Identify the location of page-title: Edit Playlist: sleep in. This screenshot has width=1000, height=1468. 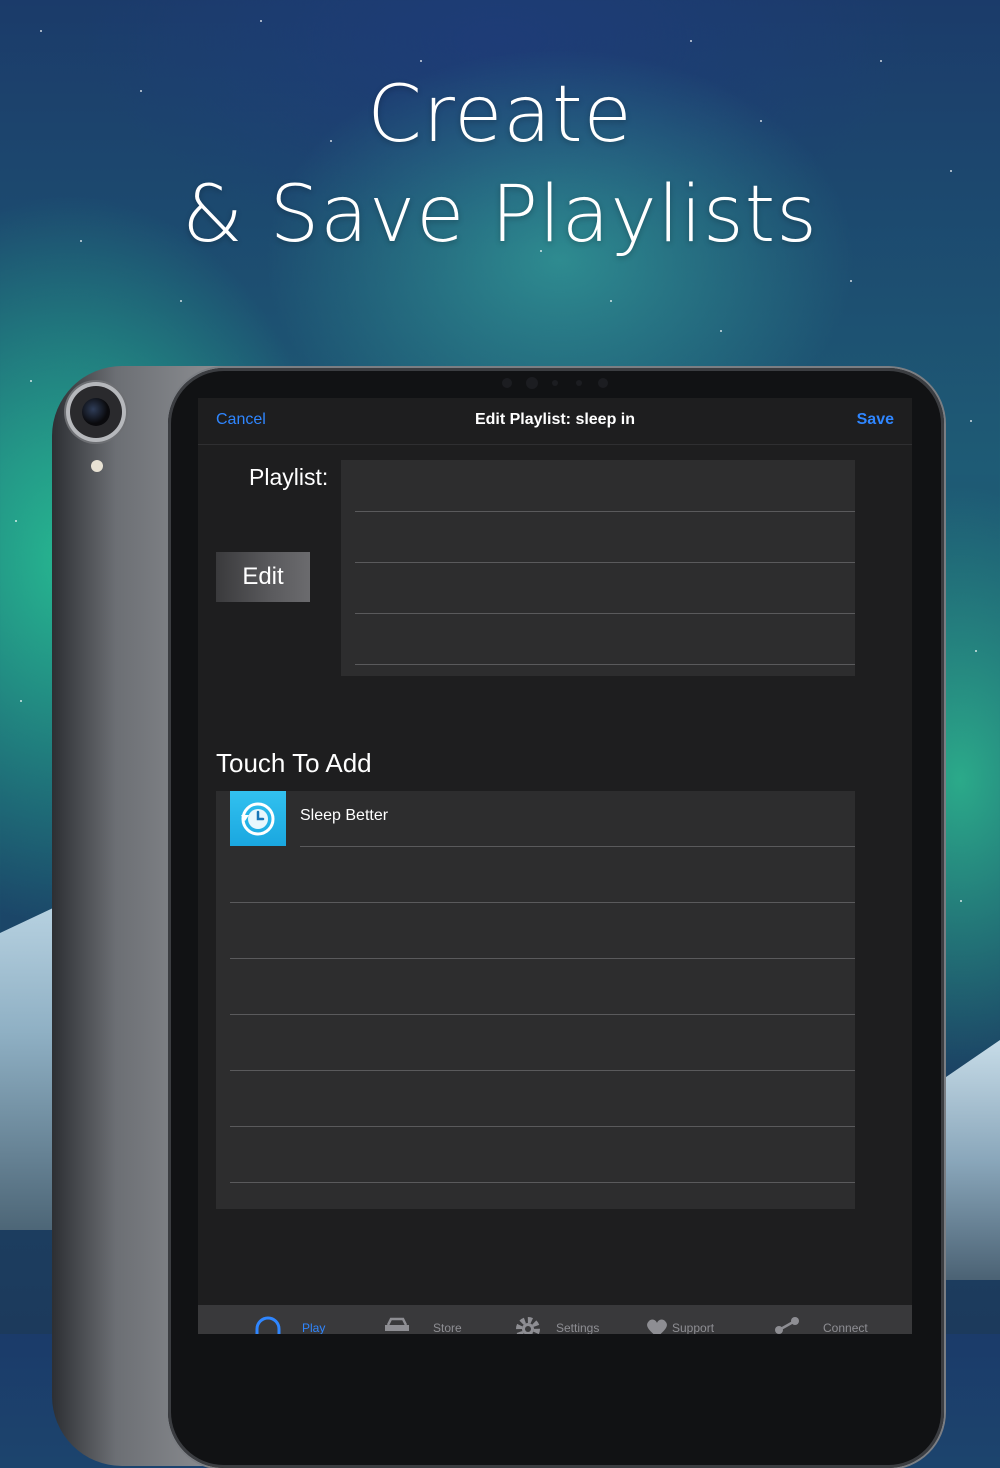
(555, 419).